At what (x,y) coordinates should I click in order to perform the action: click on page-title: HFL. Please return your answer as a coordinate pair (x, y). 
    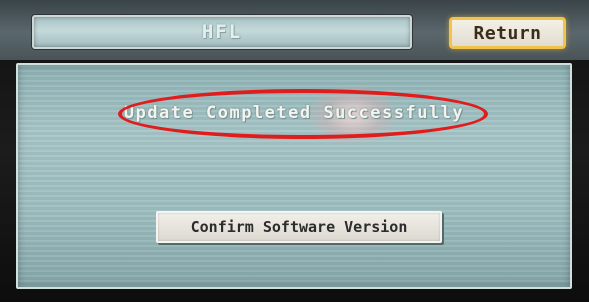
    Looking at the image, I should click on (222, 32).